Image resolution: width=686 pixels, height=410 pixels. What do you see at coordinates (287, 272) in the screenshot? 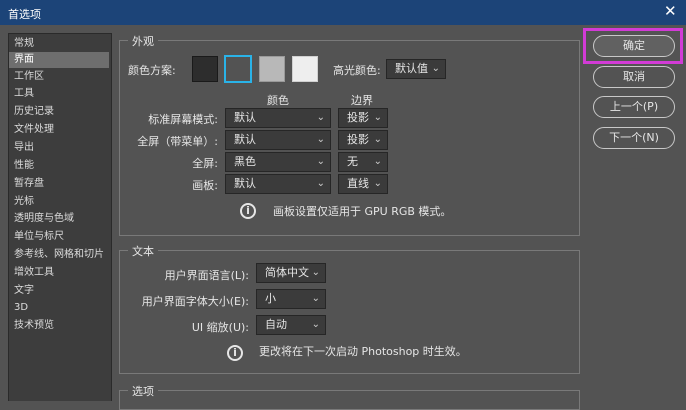
I see `ui-language-value: 简体中文` at bounding box center [287, 272].